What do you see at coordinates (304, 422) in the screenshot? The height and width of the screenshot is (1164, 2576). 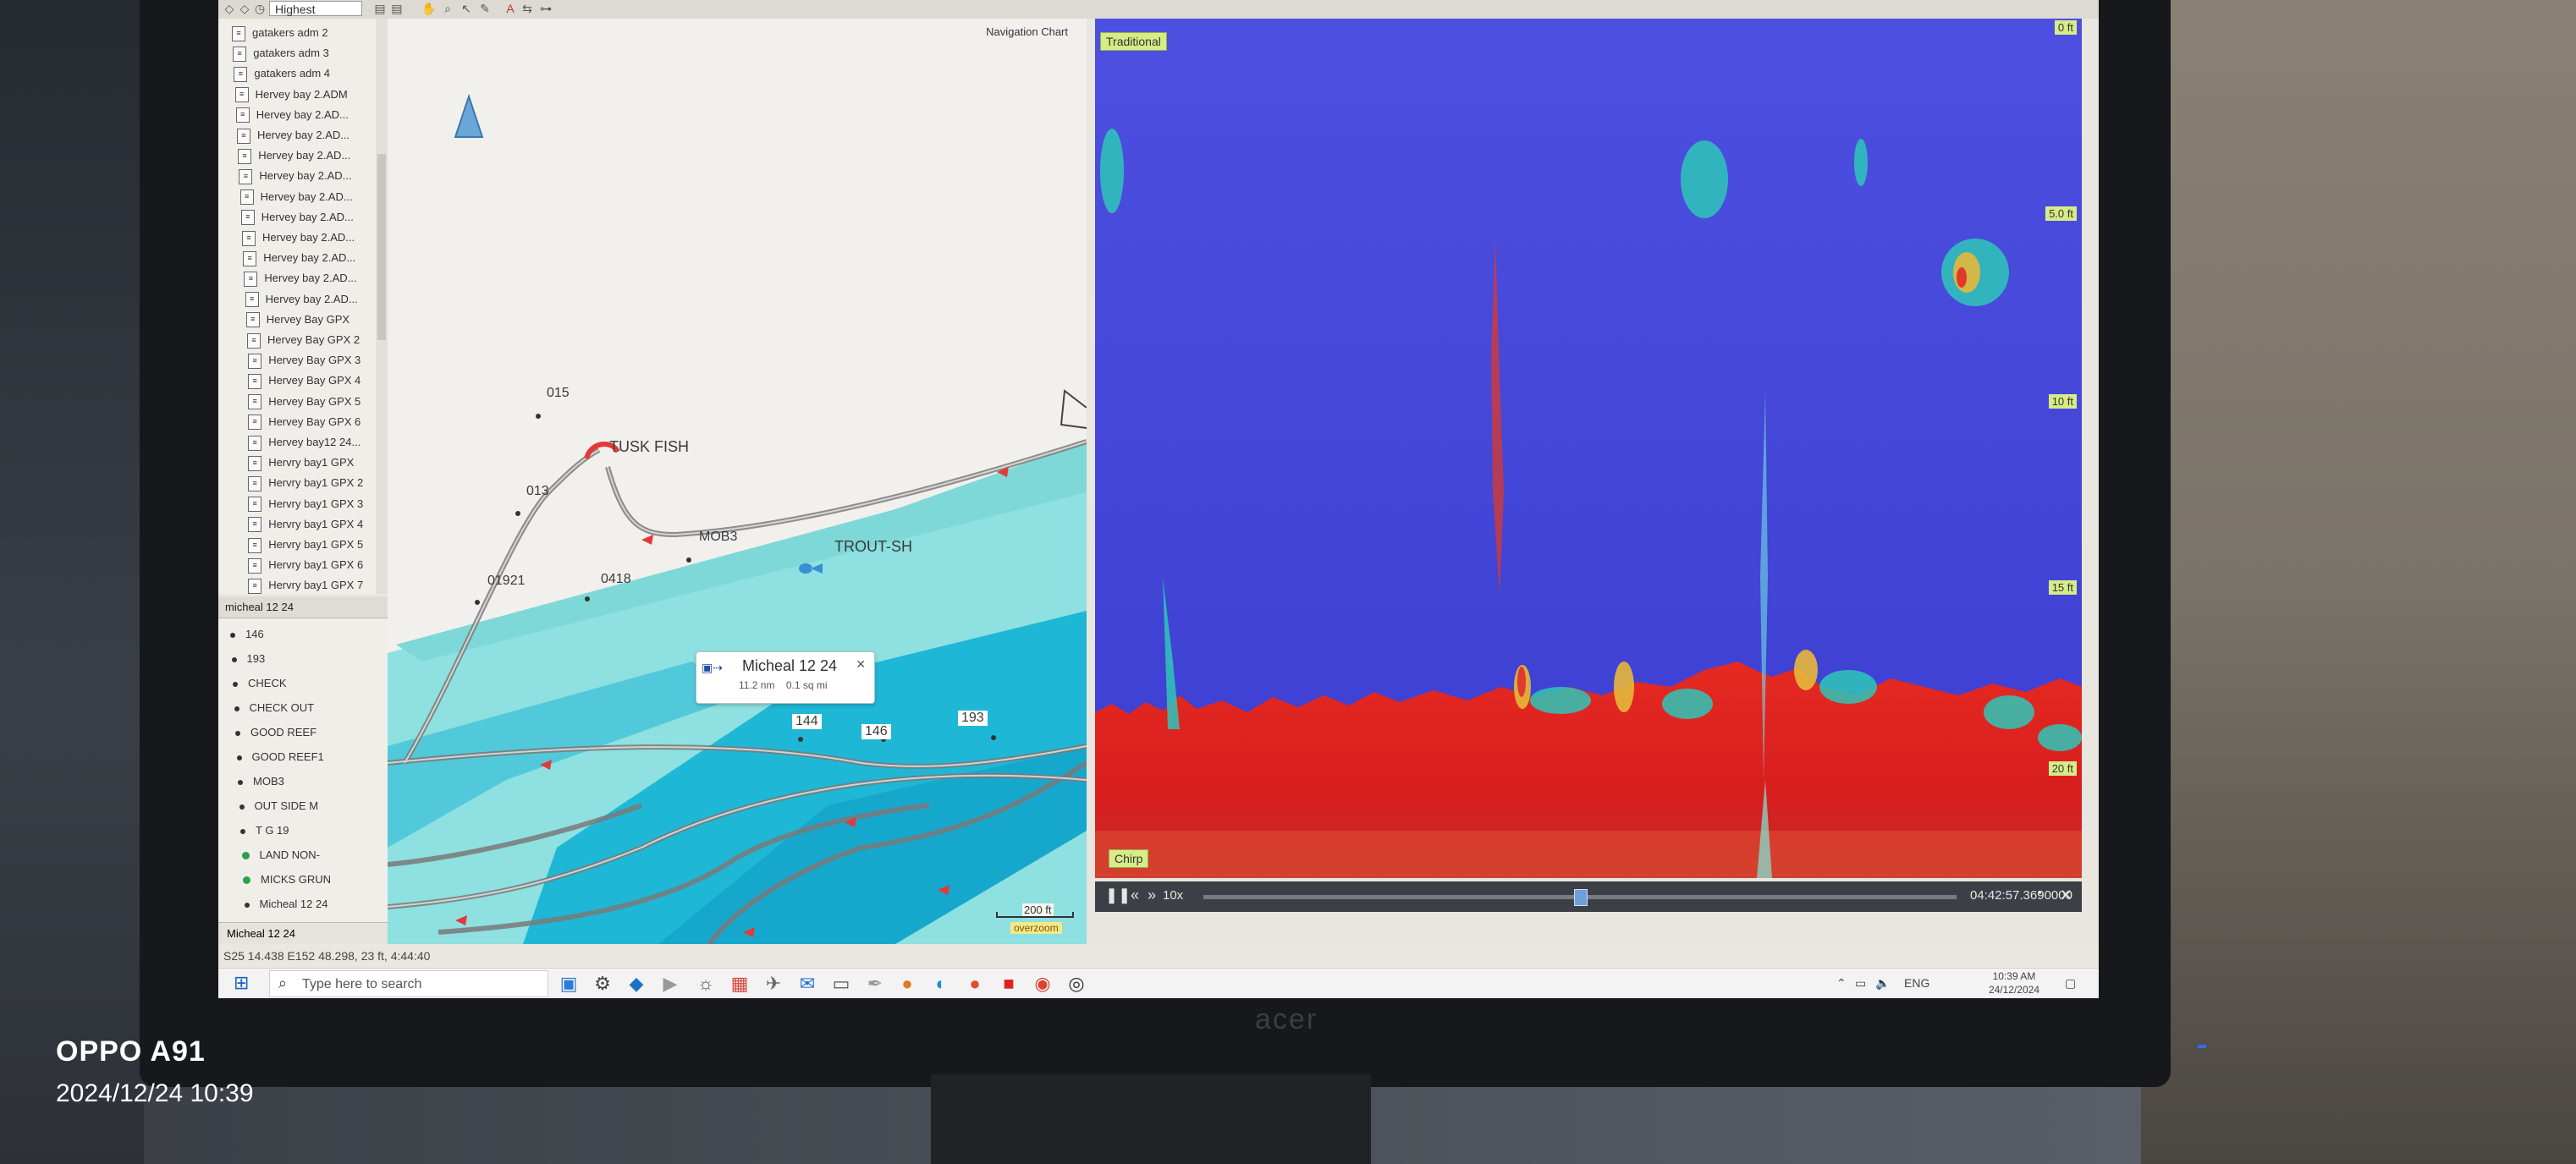 I see `tree-item: ≡ Hervey Bay GPX 6` at bounding box center [304, 422].